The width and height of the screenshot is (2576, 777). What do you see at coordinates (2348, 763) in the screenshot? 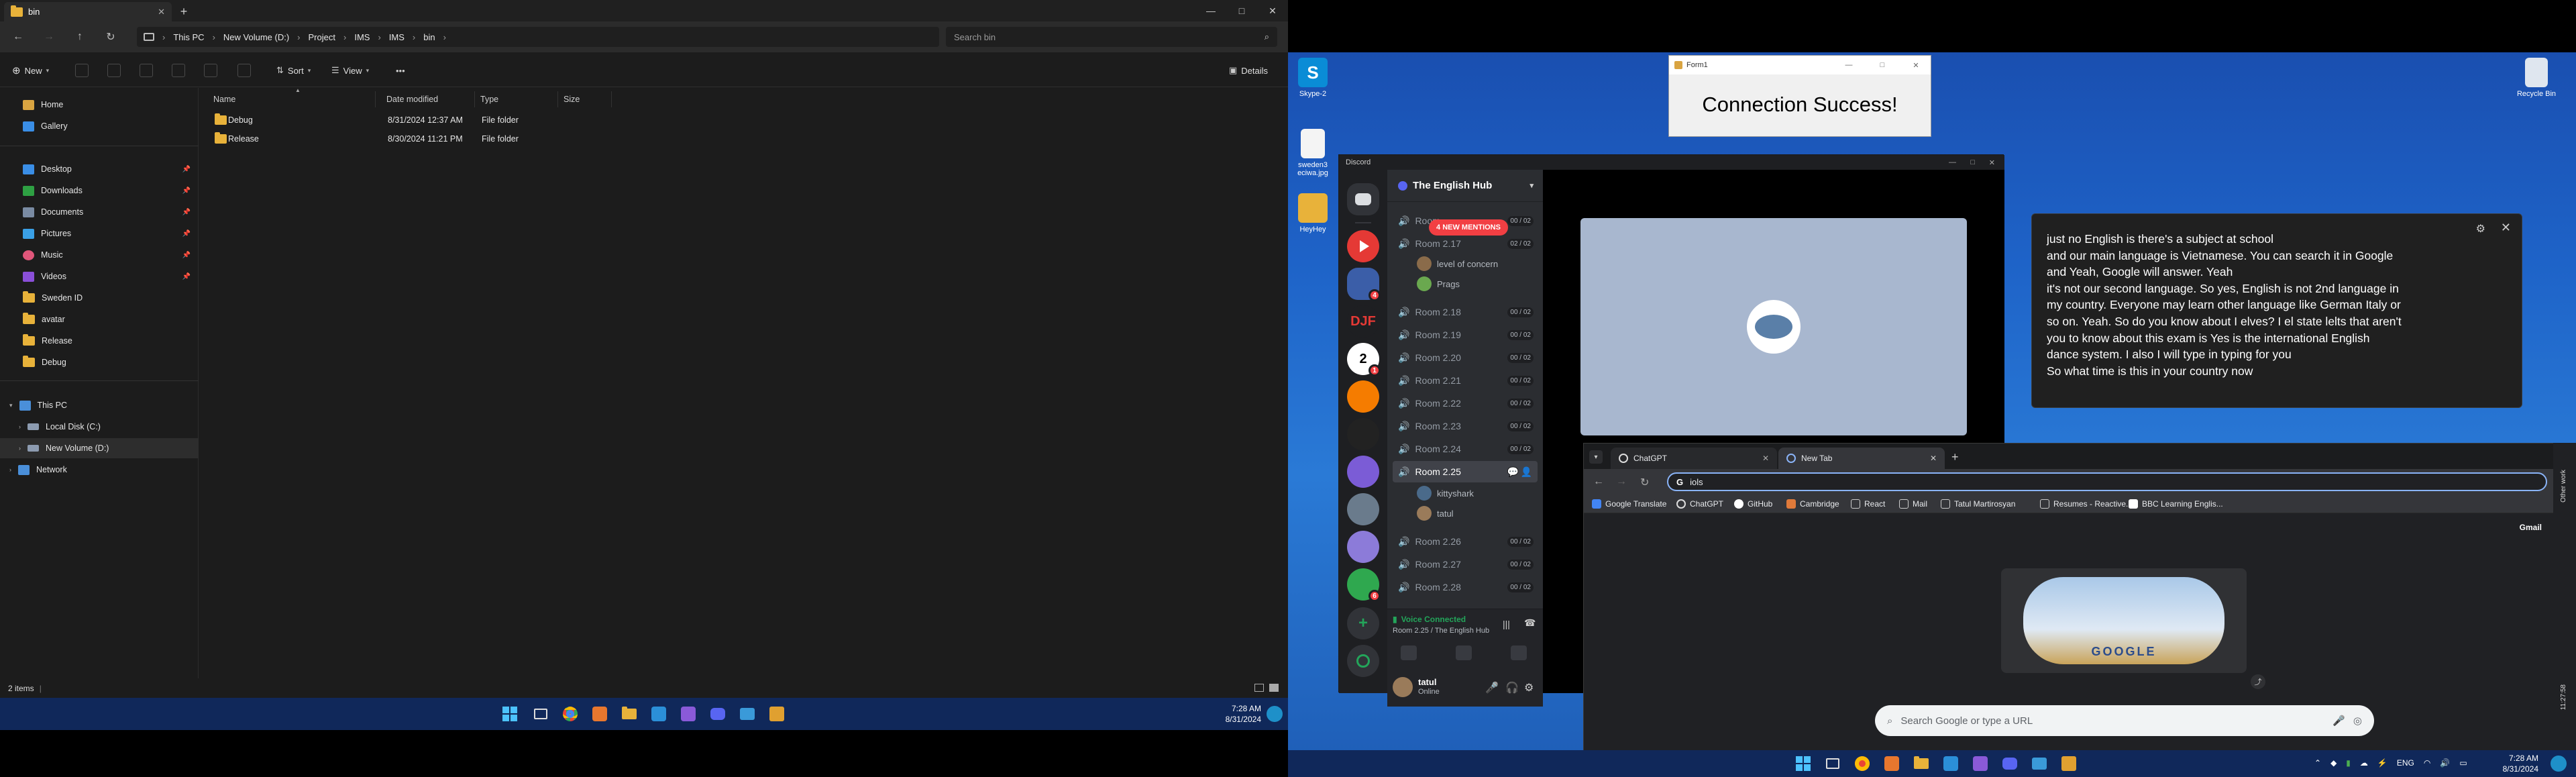
I see `tray-app-icon: ▮` at bounding box center [2348, 763].